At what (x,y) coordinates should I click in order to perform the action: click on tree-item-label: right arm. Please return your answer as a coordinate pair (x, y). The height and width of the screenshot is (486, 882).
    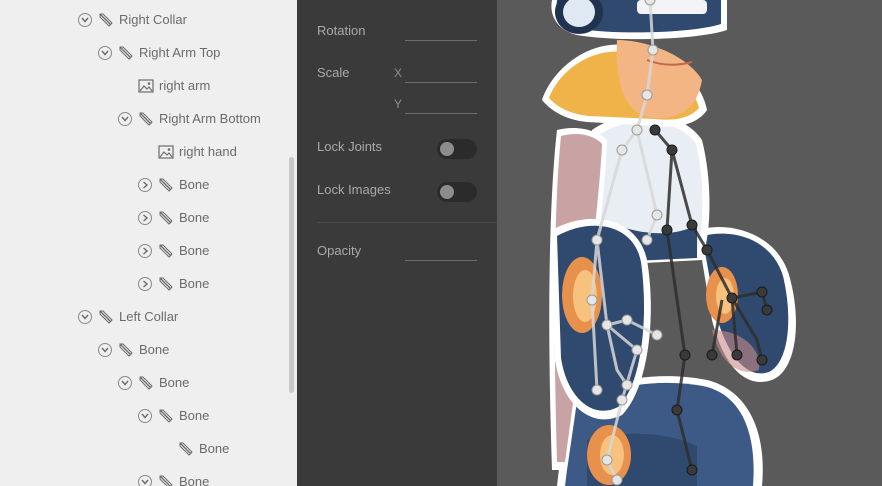
    Looking at the image, I should click on (185, 85).